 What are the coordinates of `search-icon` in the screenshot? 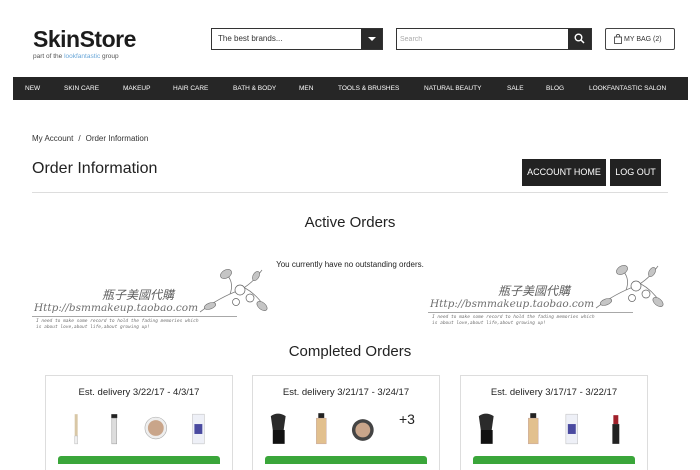 It's located at (579, 38).